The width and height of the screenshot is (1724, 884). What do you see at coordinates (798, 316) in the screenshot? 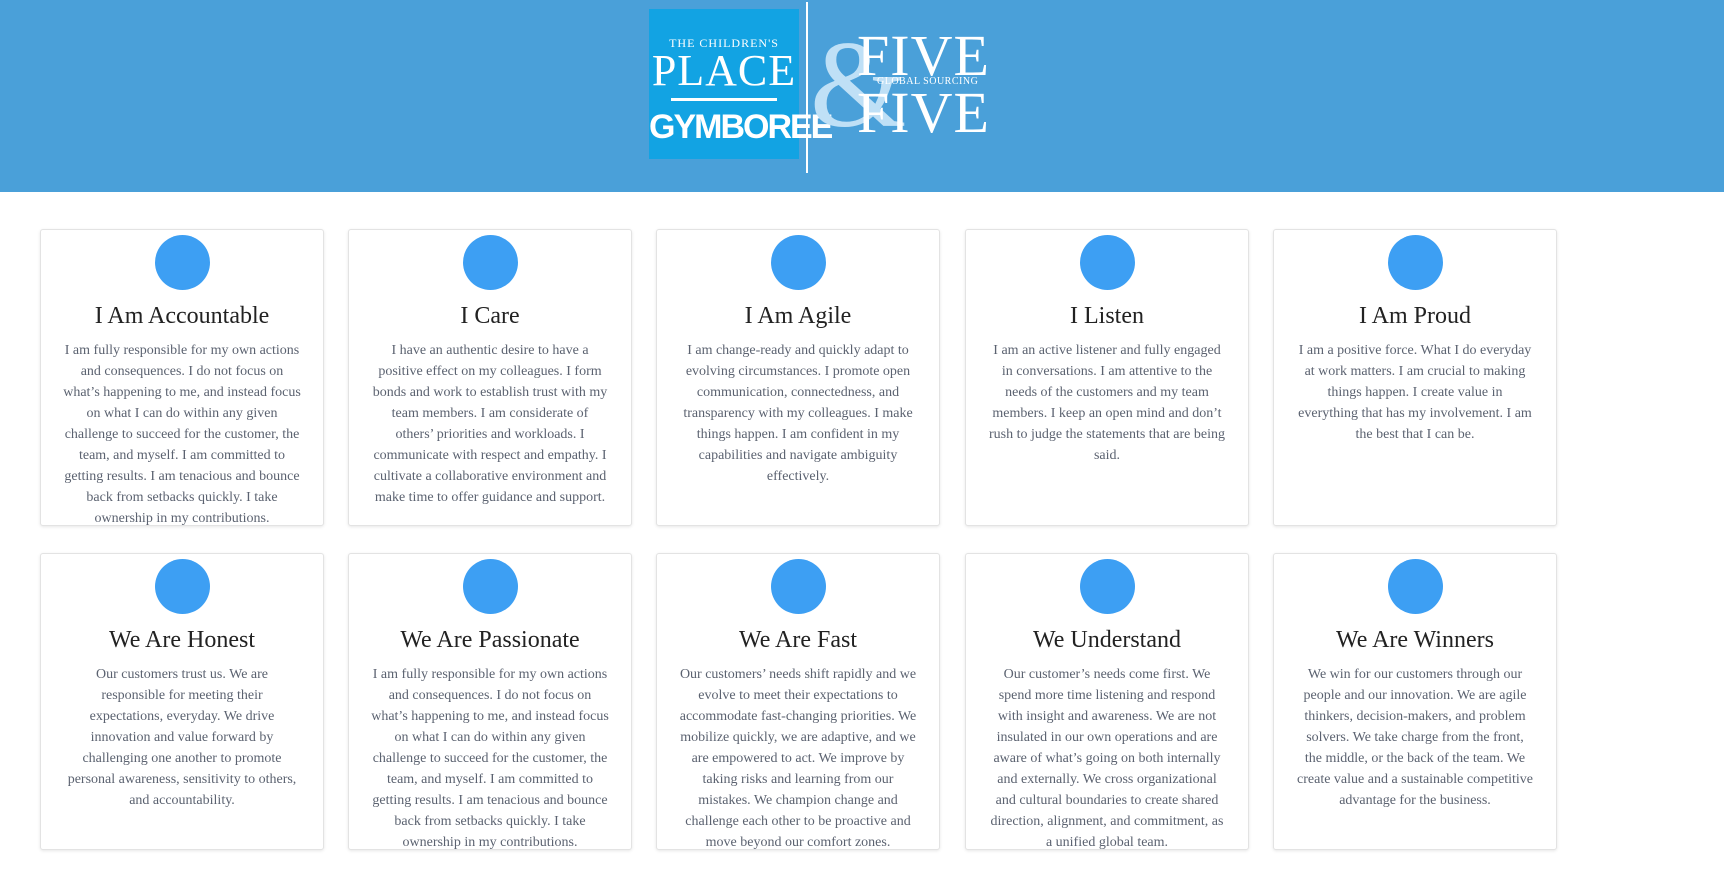
I see `card-title: I Am Agile` at bounding box center [798, 316].